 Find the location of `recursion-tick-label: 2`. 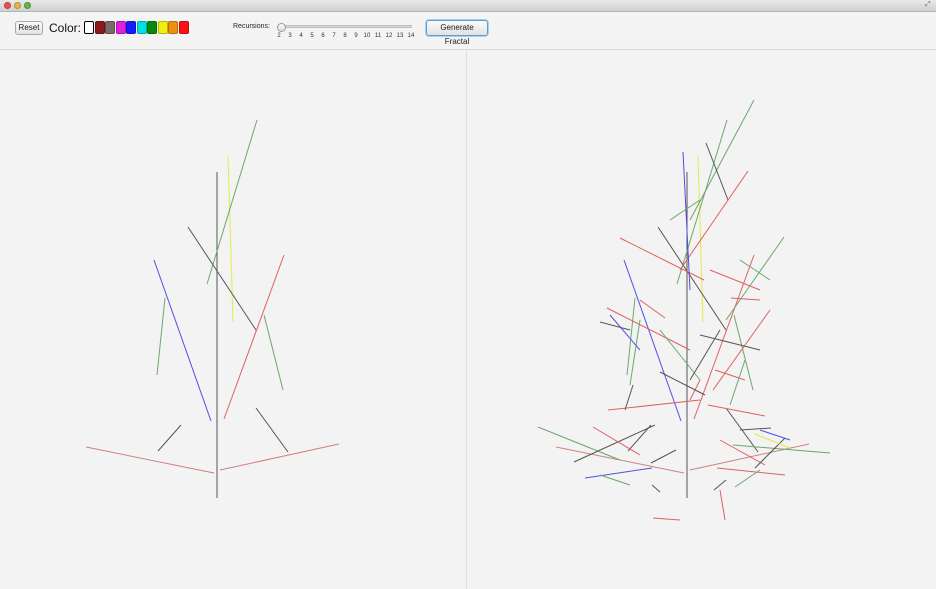

recursion-tick-label: 2 is located at coordinates (279, 36).